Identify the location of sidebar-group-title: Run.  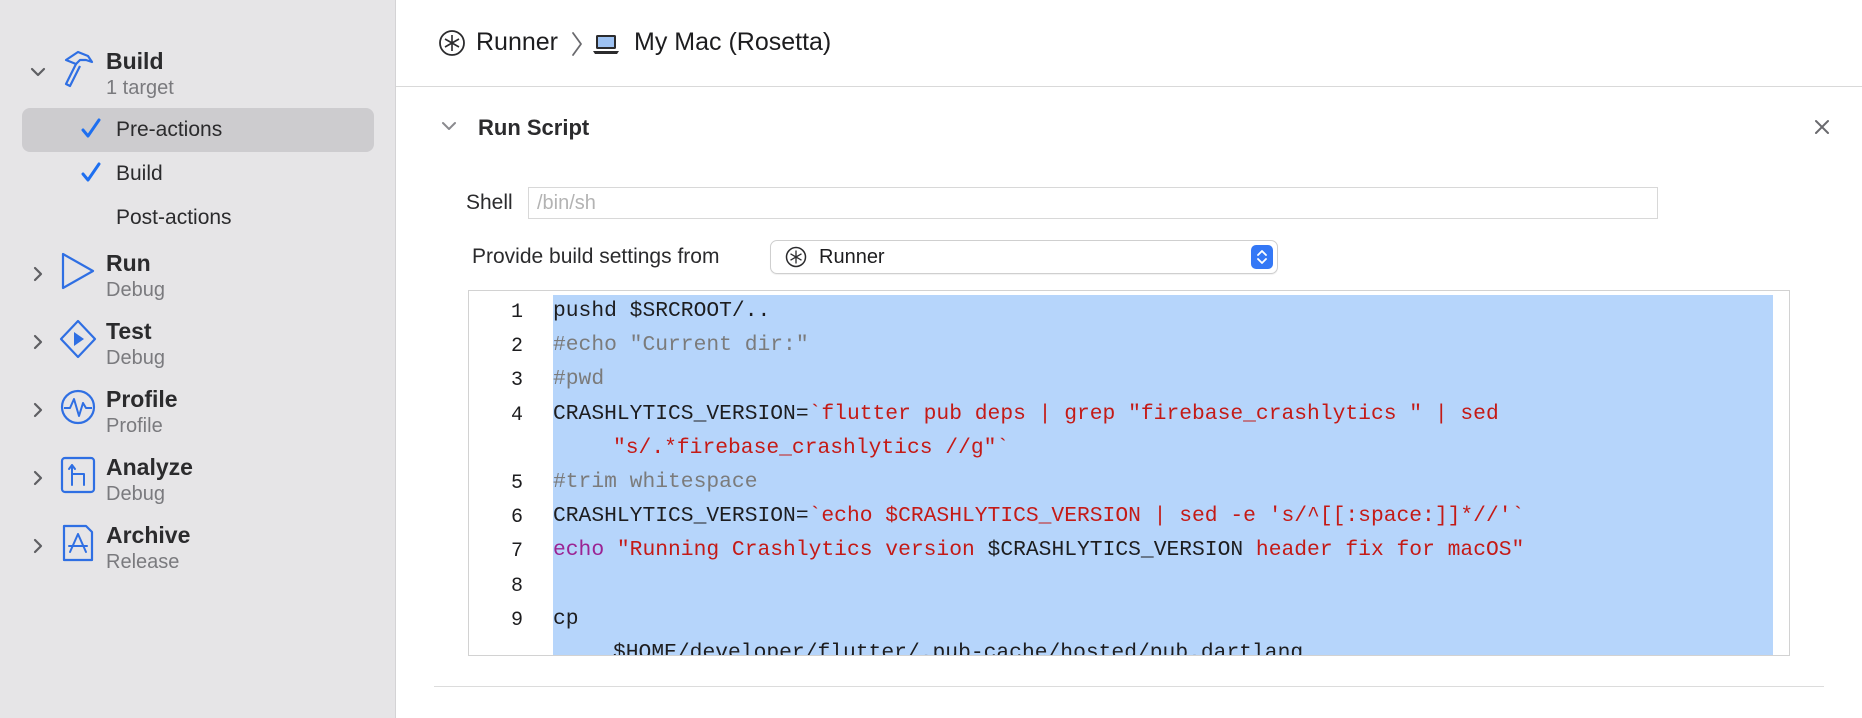
(128, 263).